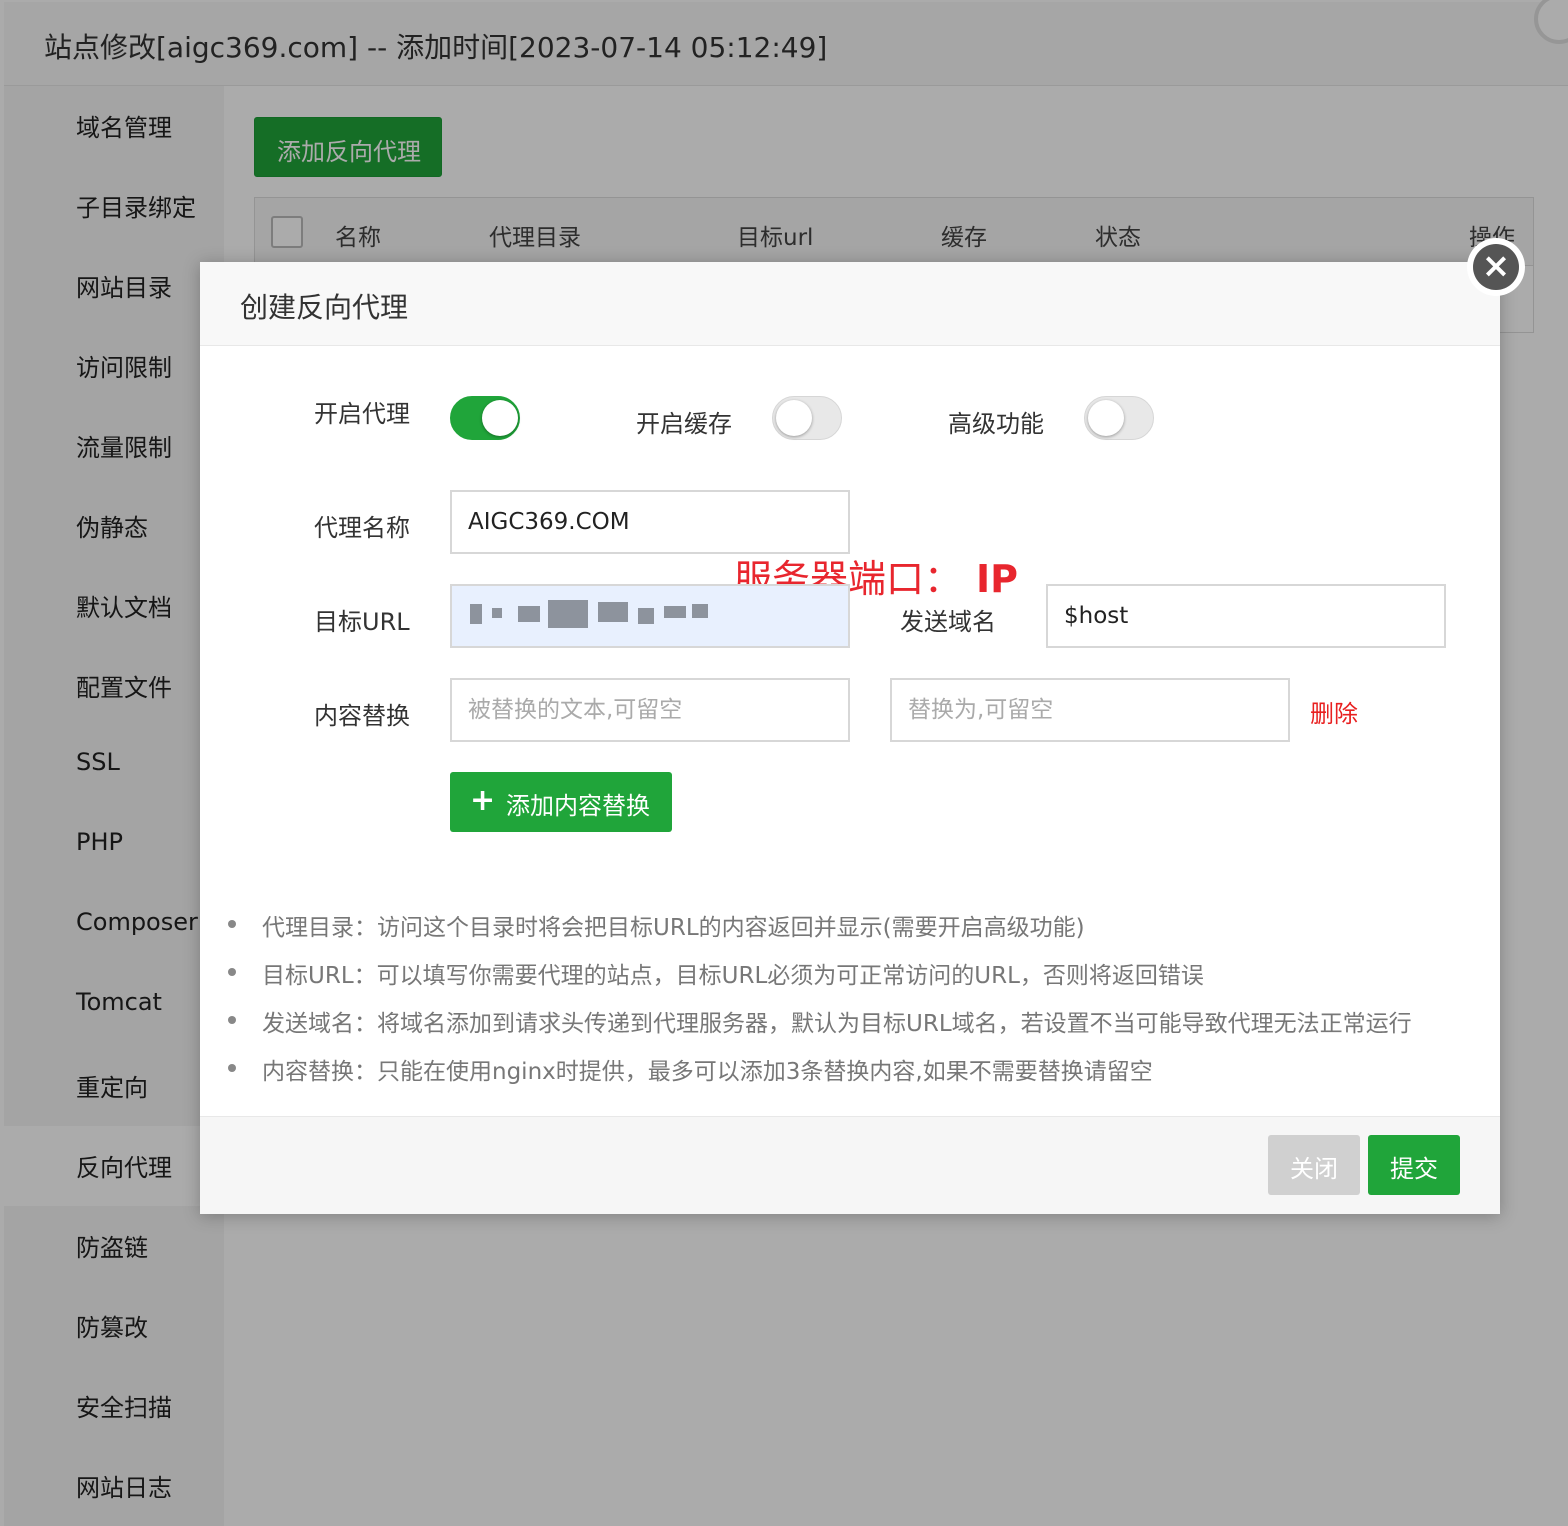 The width and height of the screenshot is (1568, 1526). Describe the element at coordinates (1414, 1169) in the screenshot. I see `button-label: 提交` at that location.